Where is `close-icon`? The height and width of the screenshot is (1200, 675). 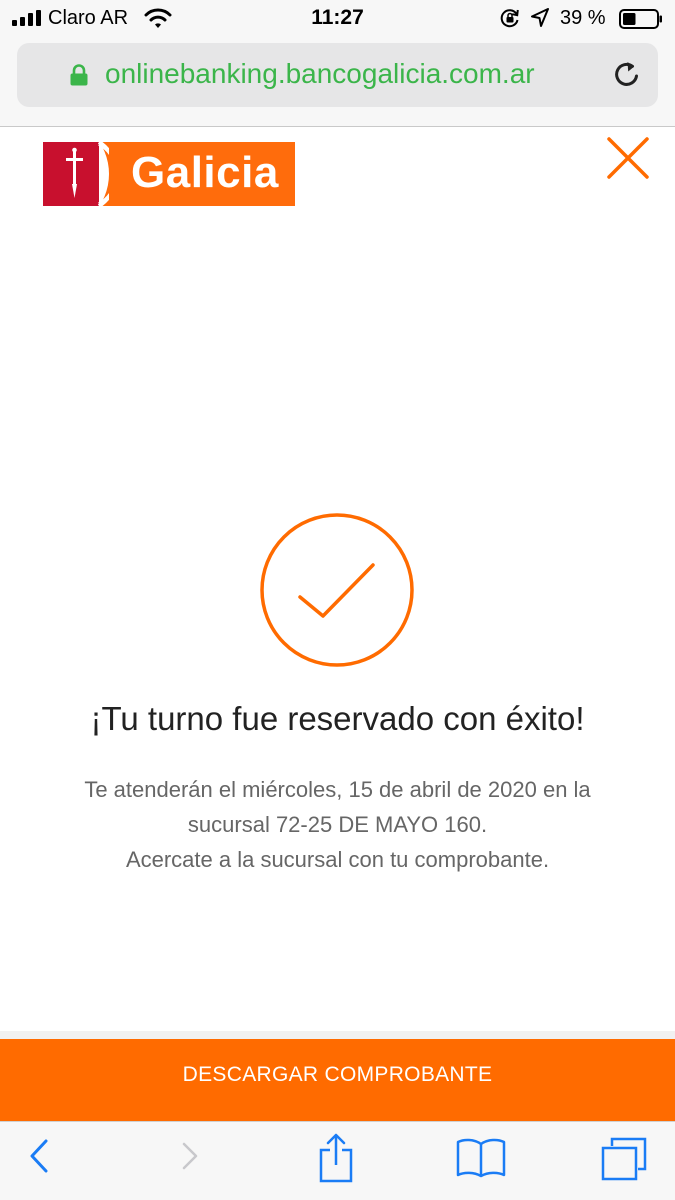
close-icon is located at coordinates (628, 158).